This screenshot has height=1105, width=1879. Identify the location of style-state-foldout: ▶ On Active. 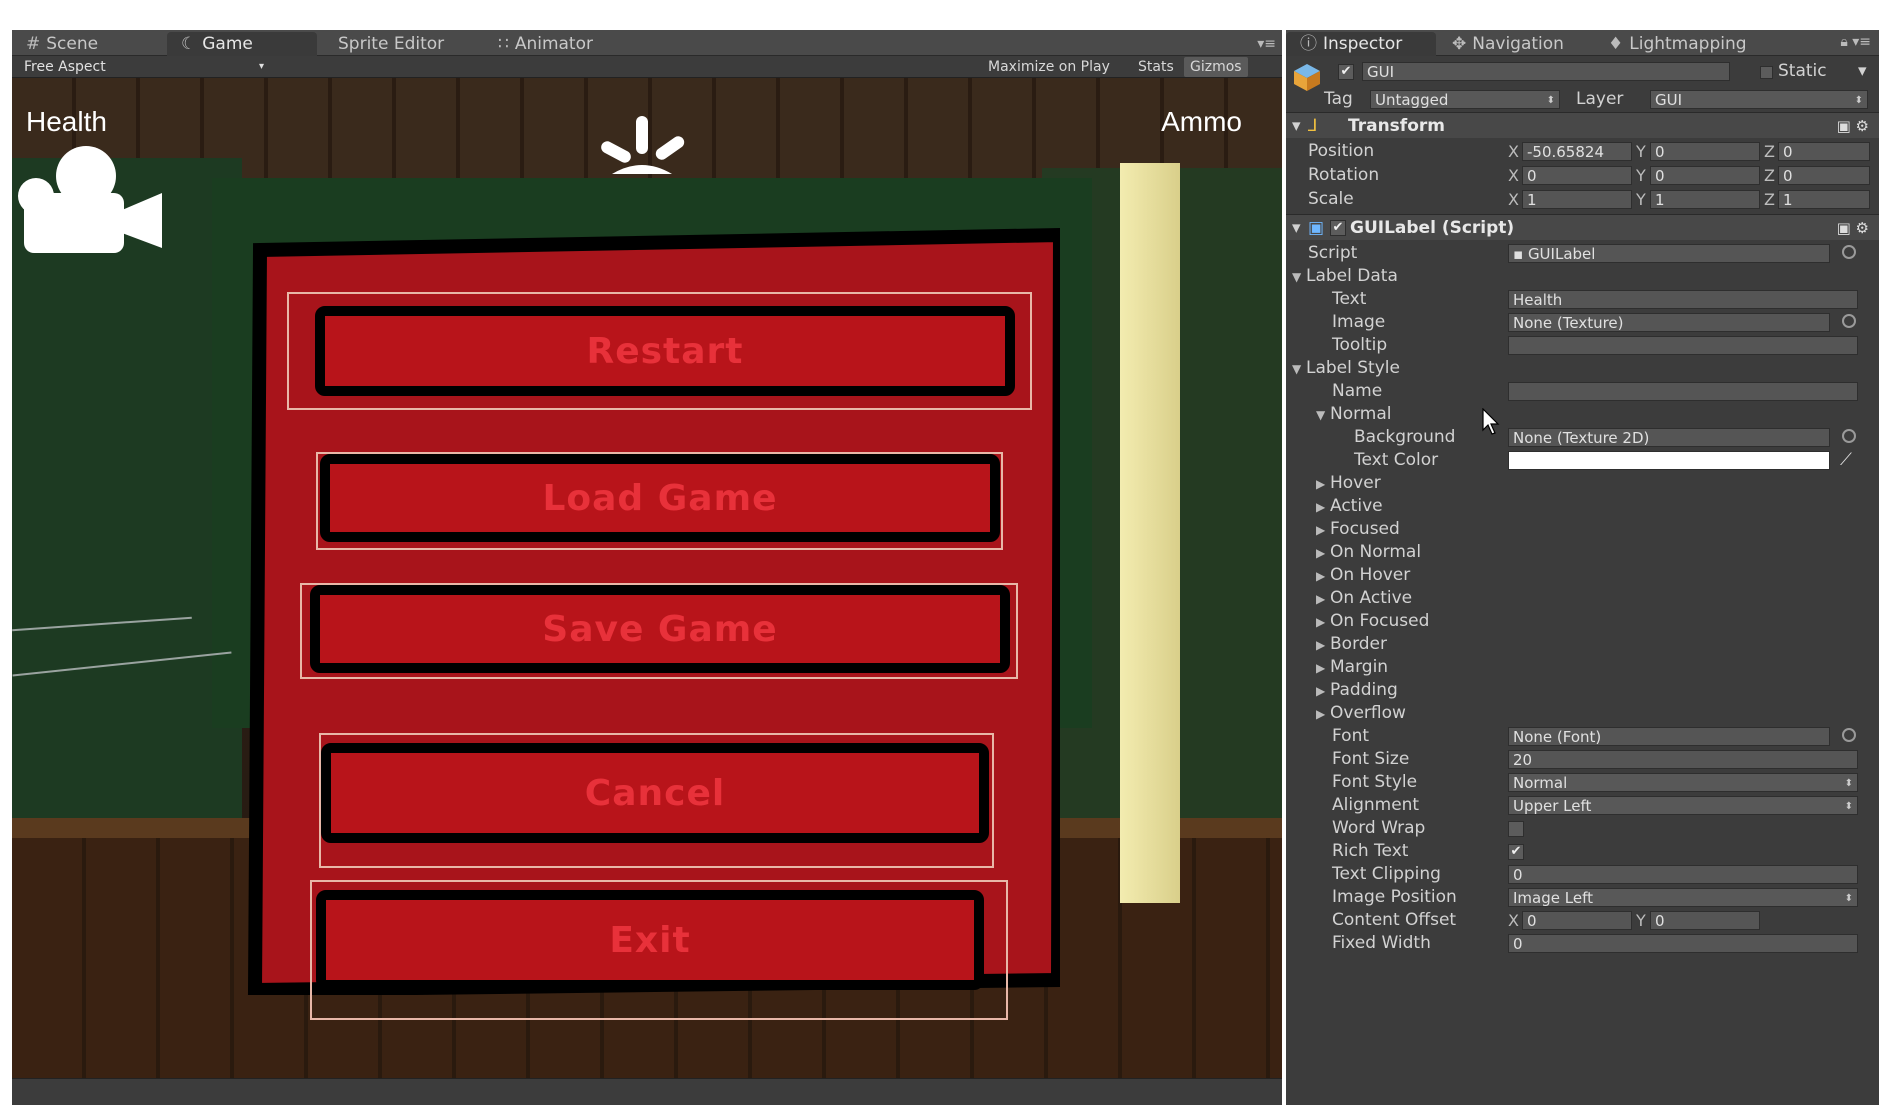
(1582, 598).